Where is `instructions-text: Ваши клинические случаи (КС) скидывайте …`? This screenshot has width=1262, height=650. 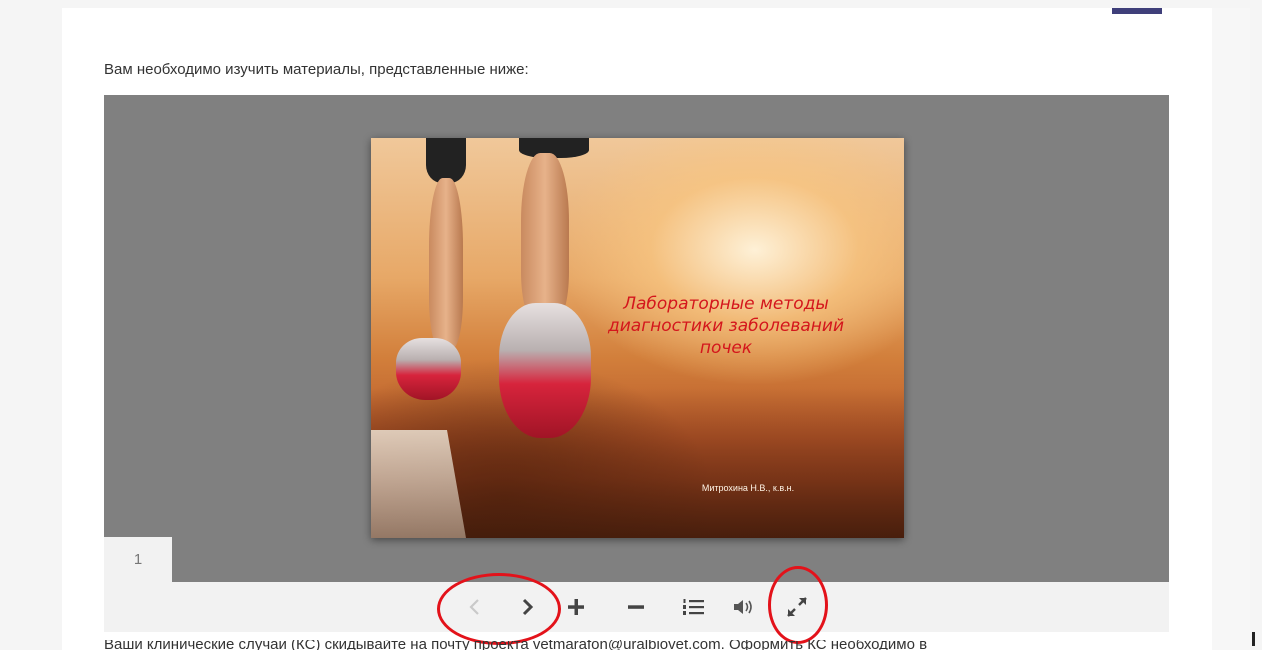
instructions-text: Ваши клинические случаи (КС) скидывайте … is located at coordinates (636, 645).